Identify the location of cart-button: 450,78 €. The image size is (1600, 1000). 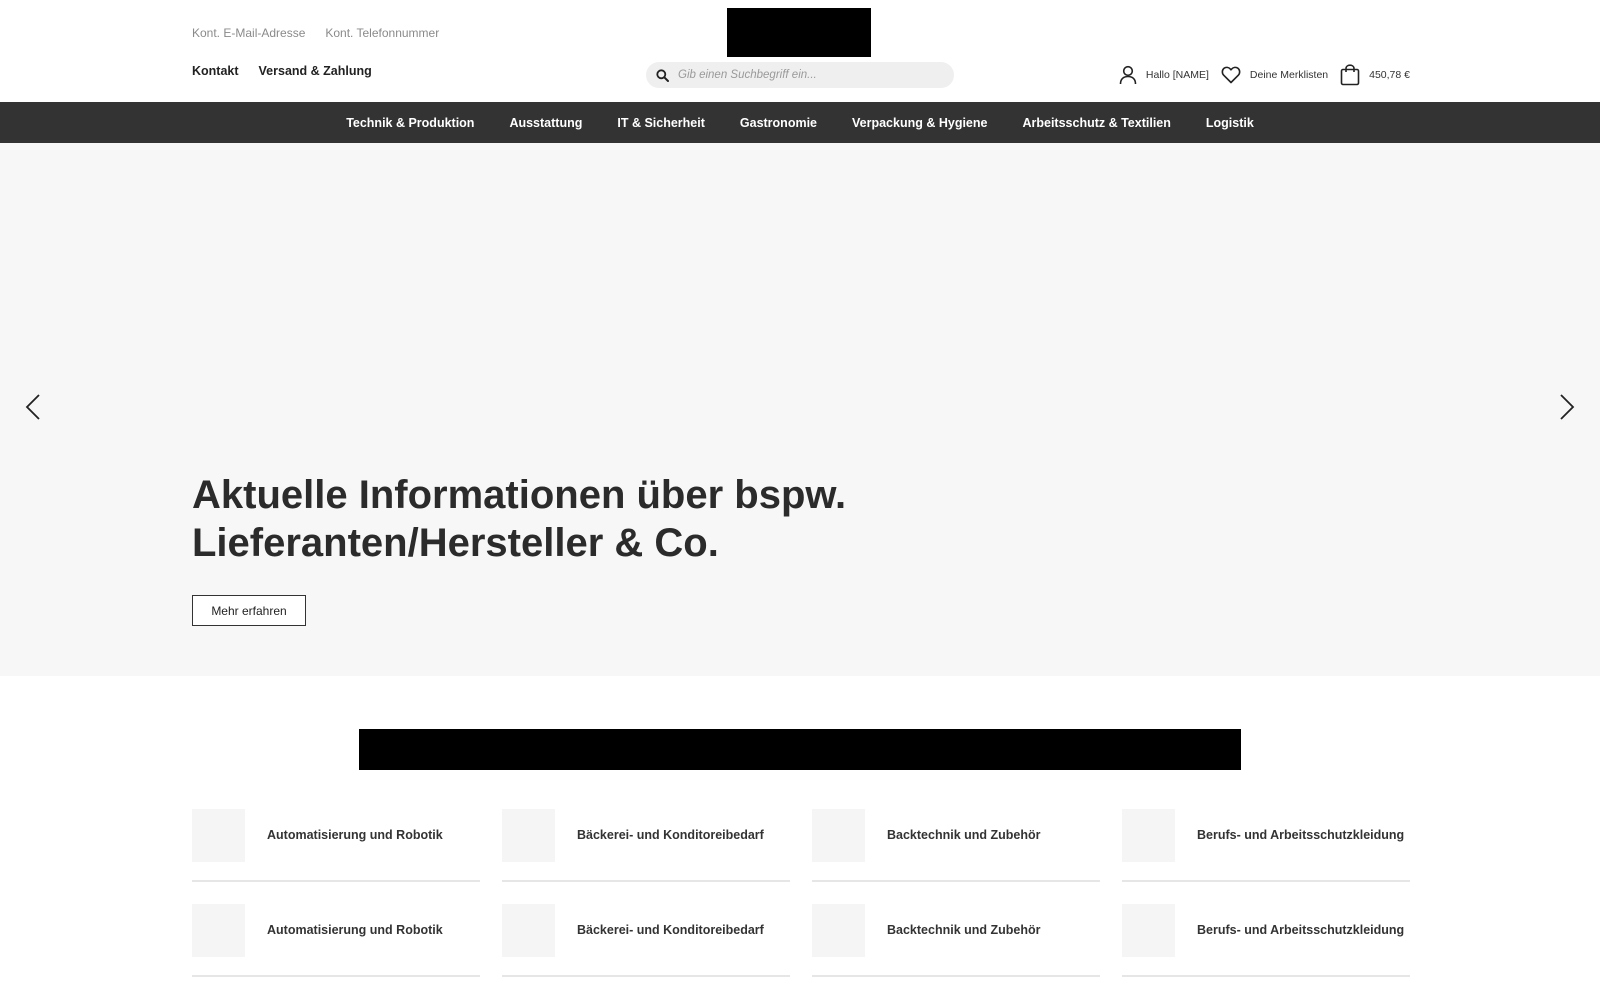
(1375, 75).